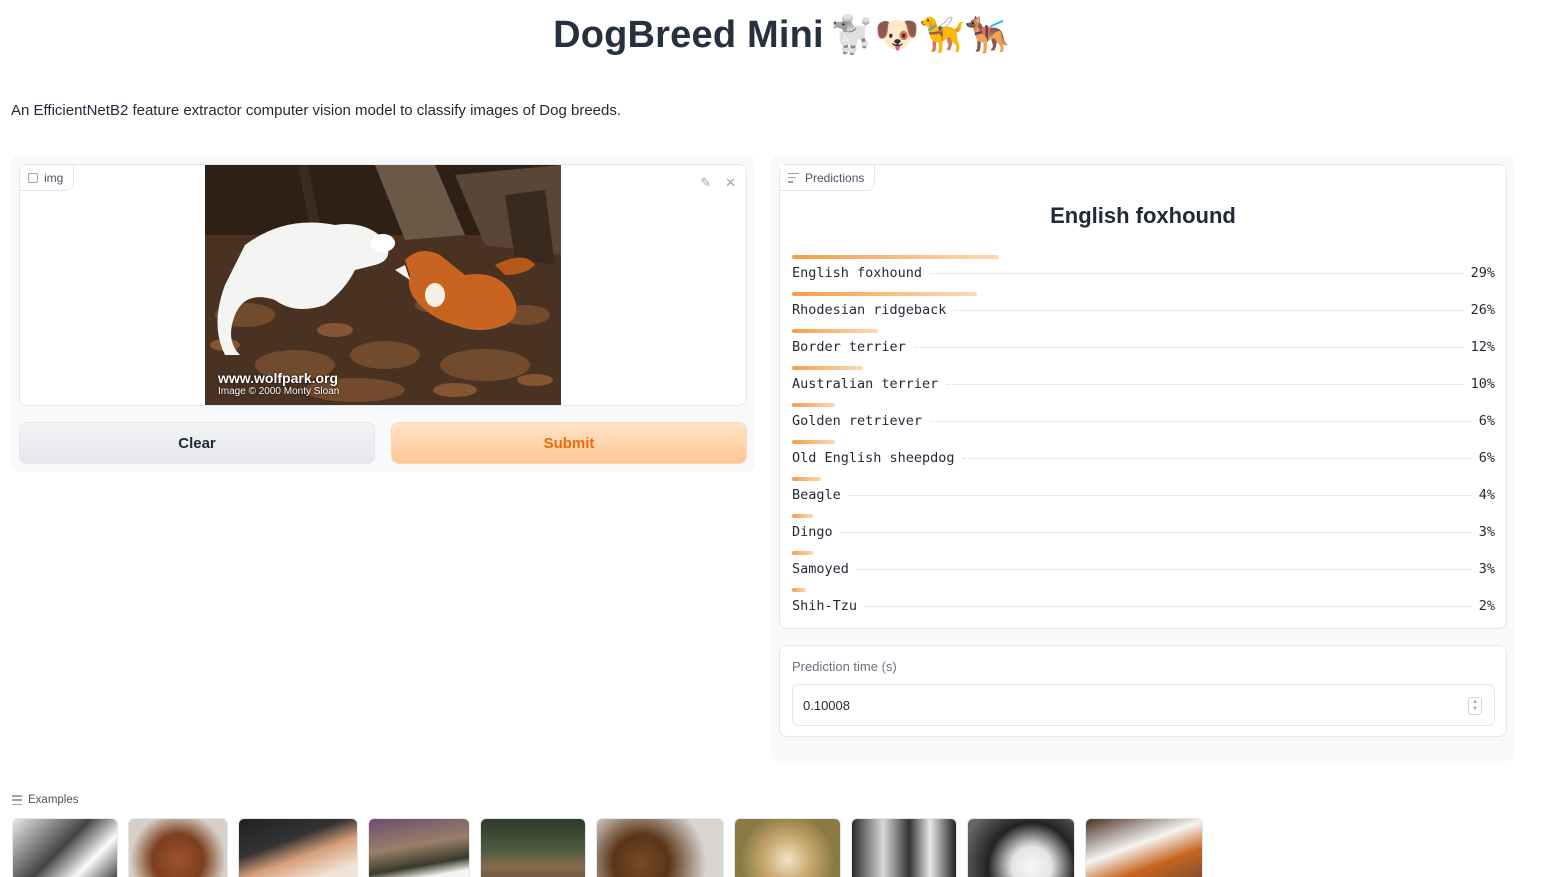  What do you see at coordinates (865, 384) in the screenshot?
I see `prediction-label: Australian terrier` at bounding box center [865, 384].